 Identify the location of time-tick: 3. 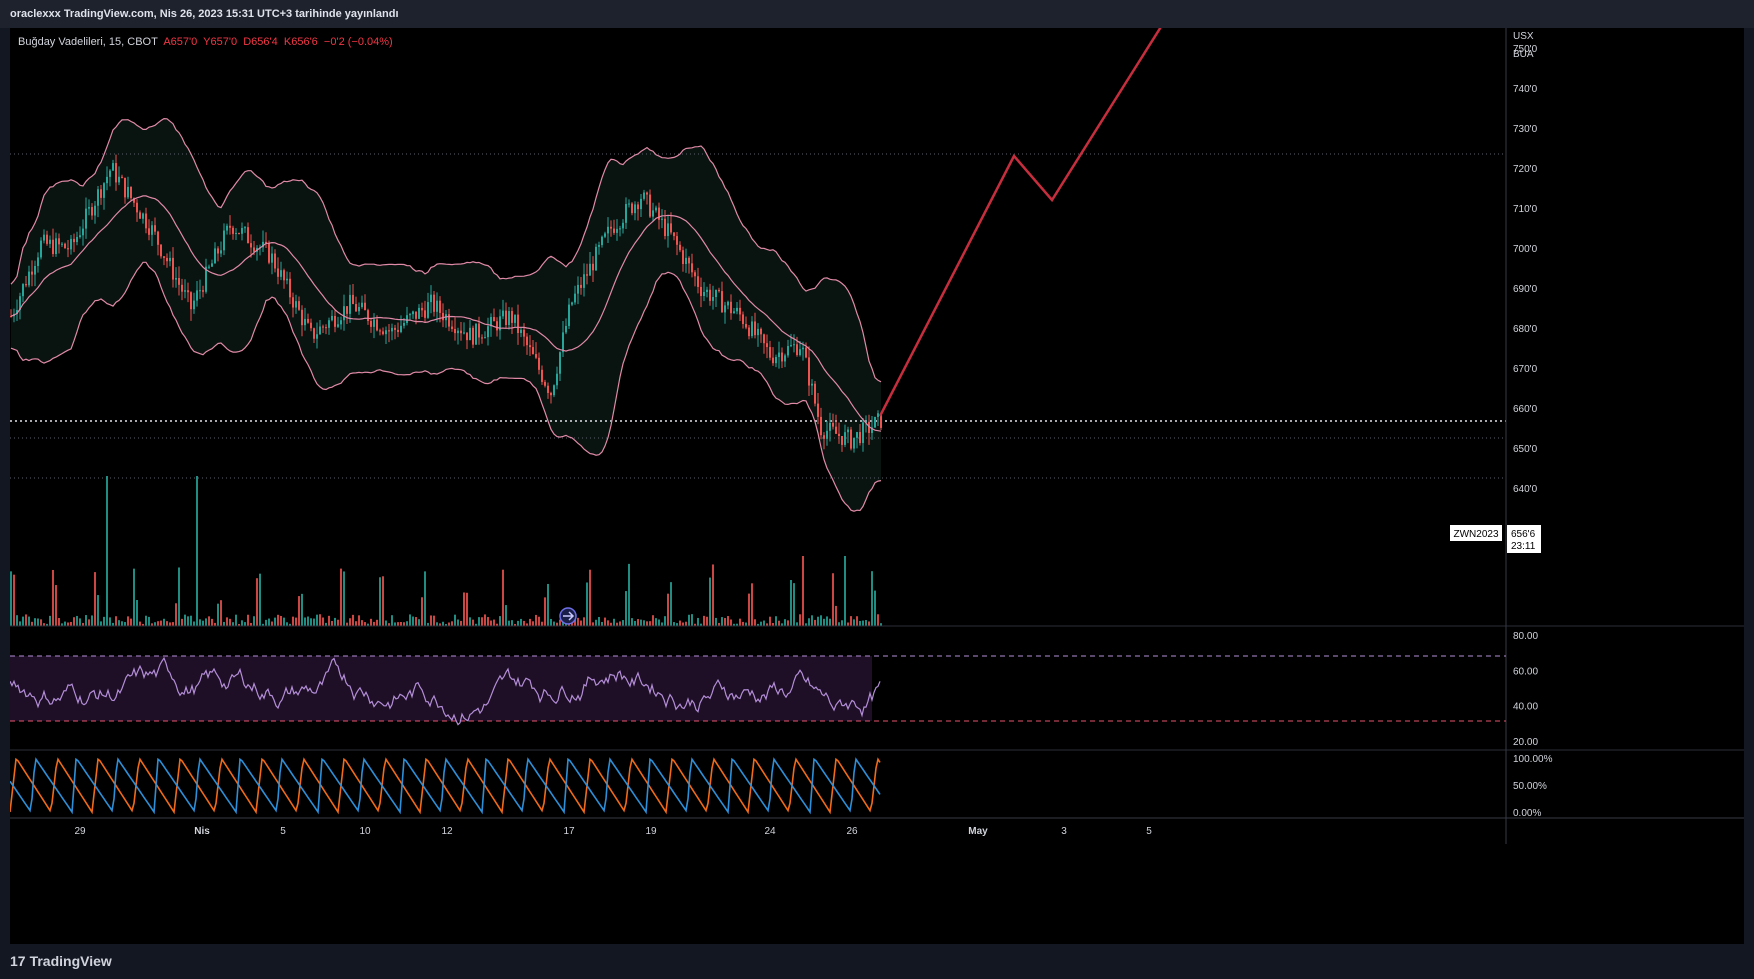
(1064, 831).